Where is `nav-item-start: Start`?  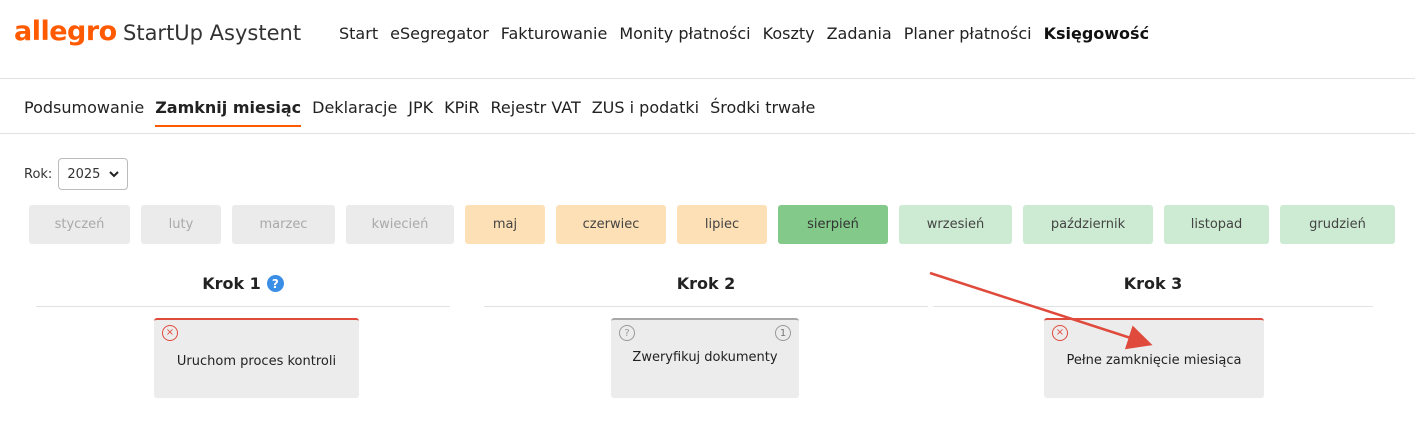
nav-item-start: Start is located at coordinates (358, 33).